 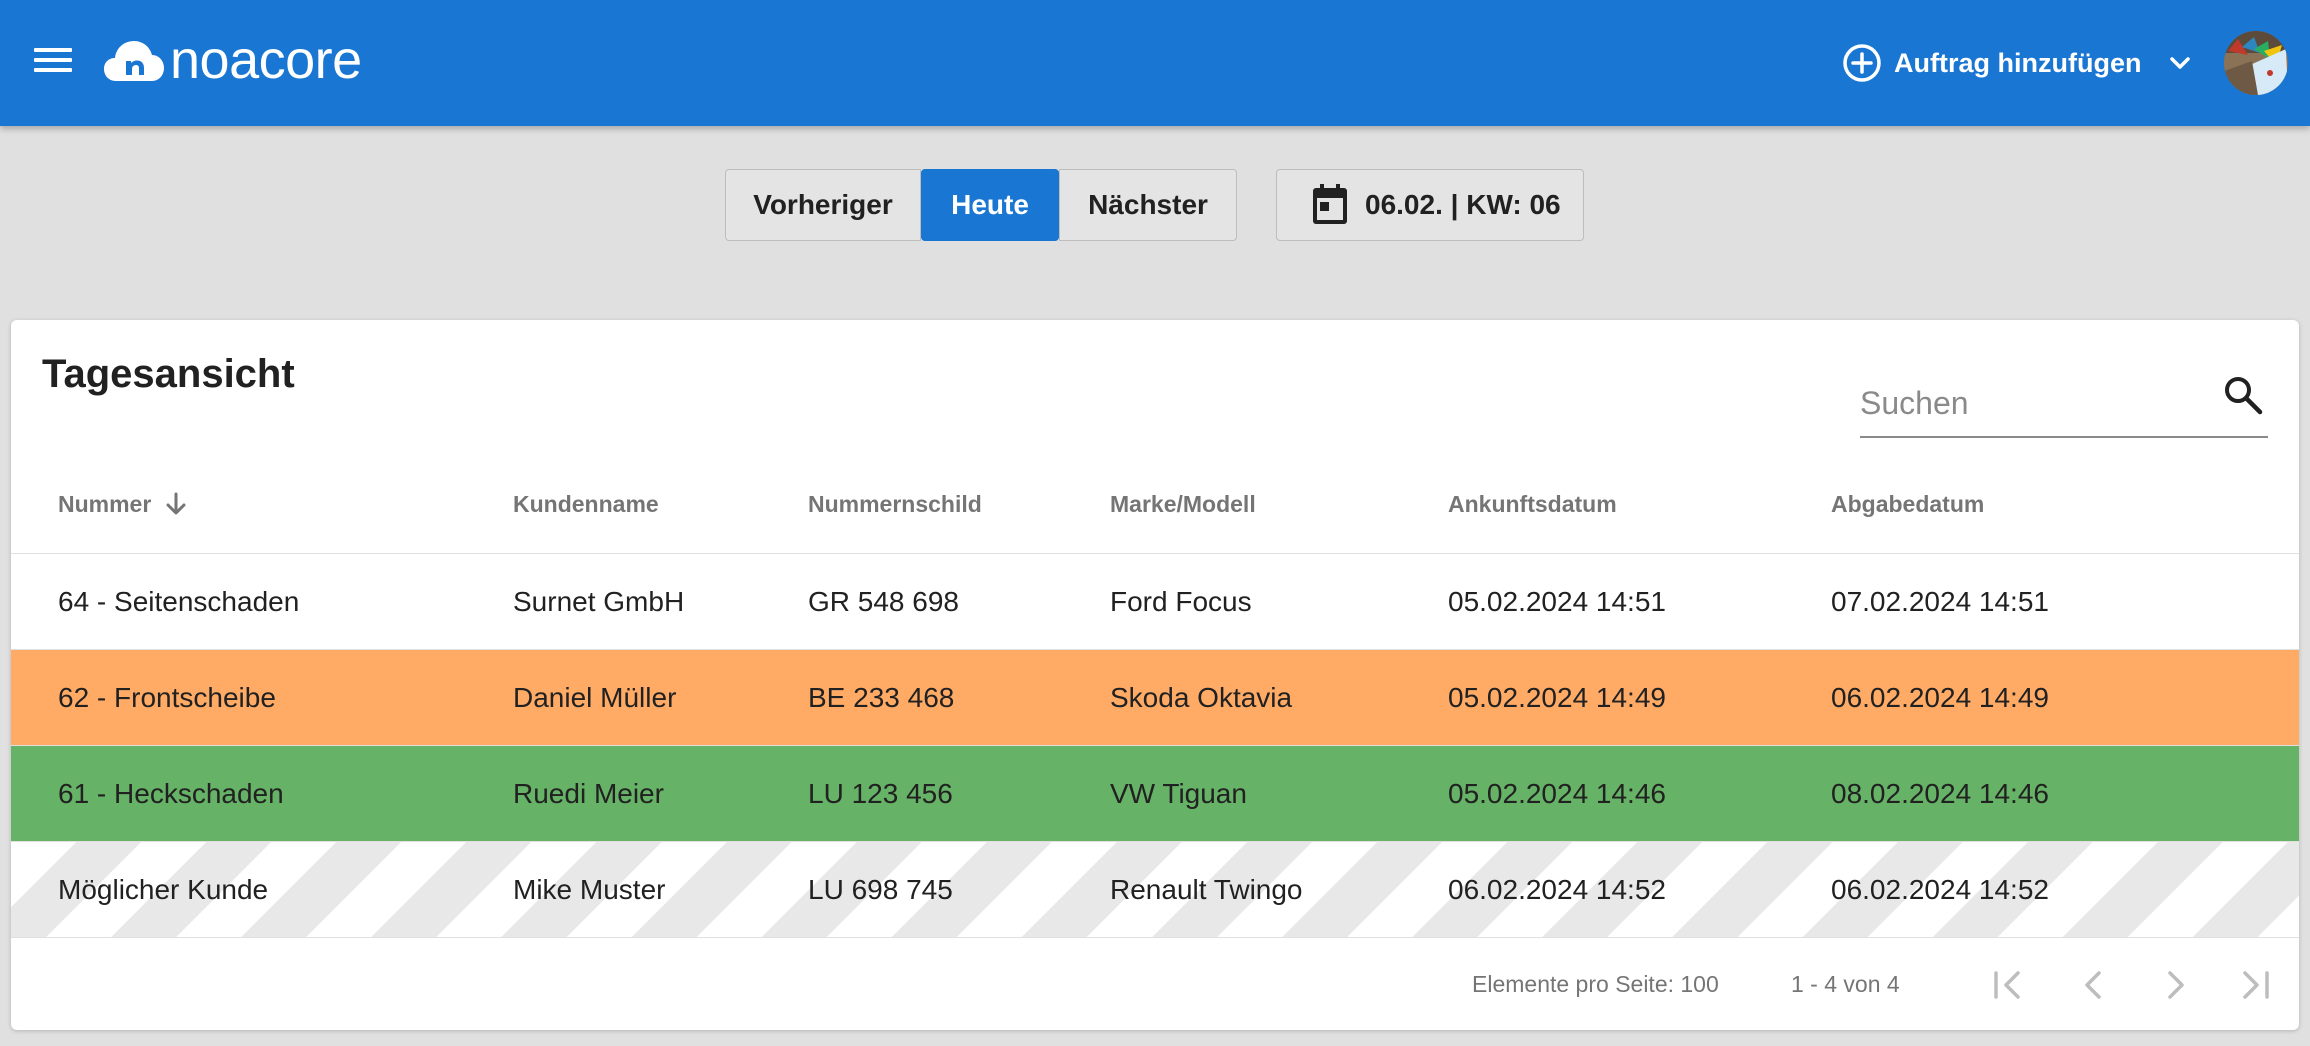 What do you see at coordinates (880, 793) in the screenshot?
I see `cell-nummernschild: LU 123 456` at bounding box center [880, 793].